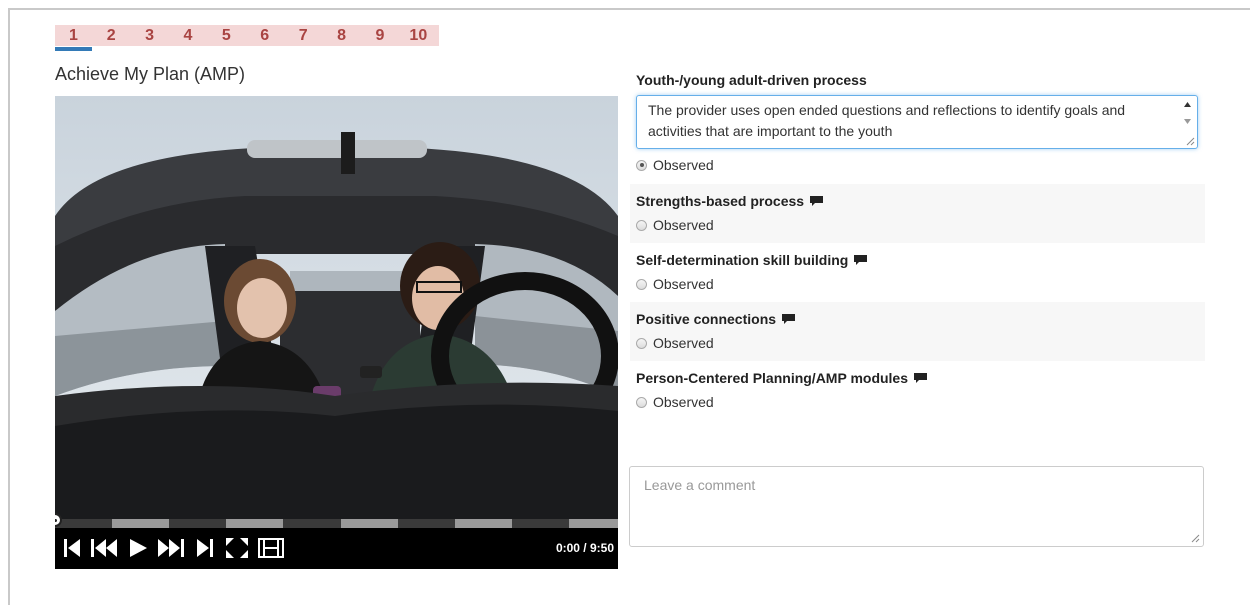 This screenshot has width=1250, height=605. Describe the element at coordinates (303, 35) in the screenshot. I see `page-tab-7: 7` at that location.